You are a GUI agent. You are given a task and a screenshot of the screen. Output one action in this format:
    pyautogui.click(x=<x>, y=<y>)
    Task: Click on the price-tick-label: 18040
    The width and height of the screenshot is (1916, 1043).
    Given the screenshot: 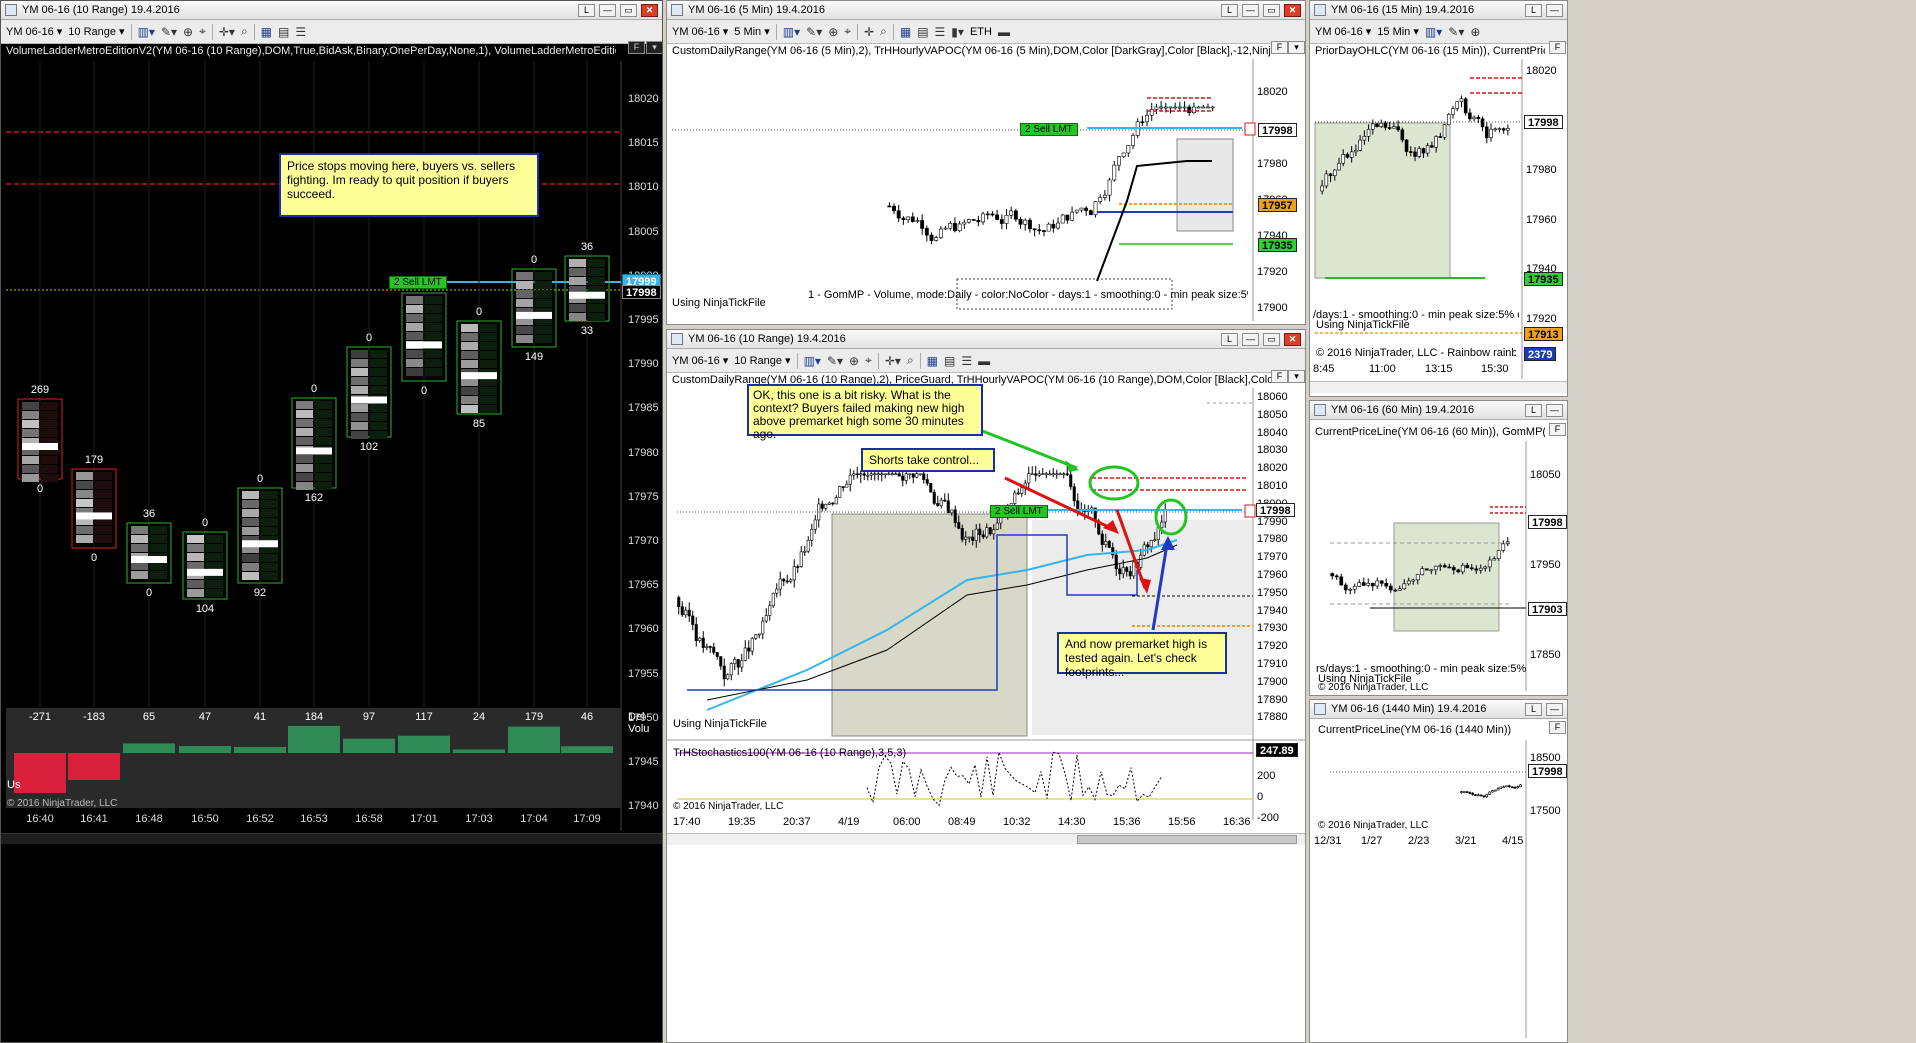 What is the action you would take?
    pyautogui.click(x=1272, y=432)
    